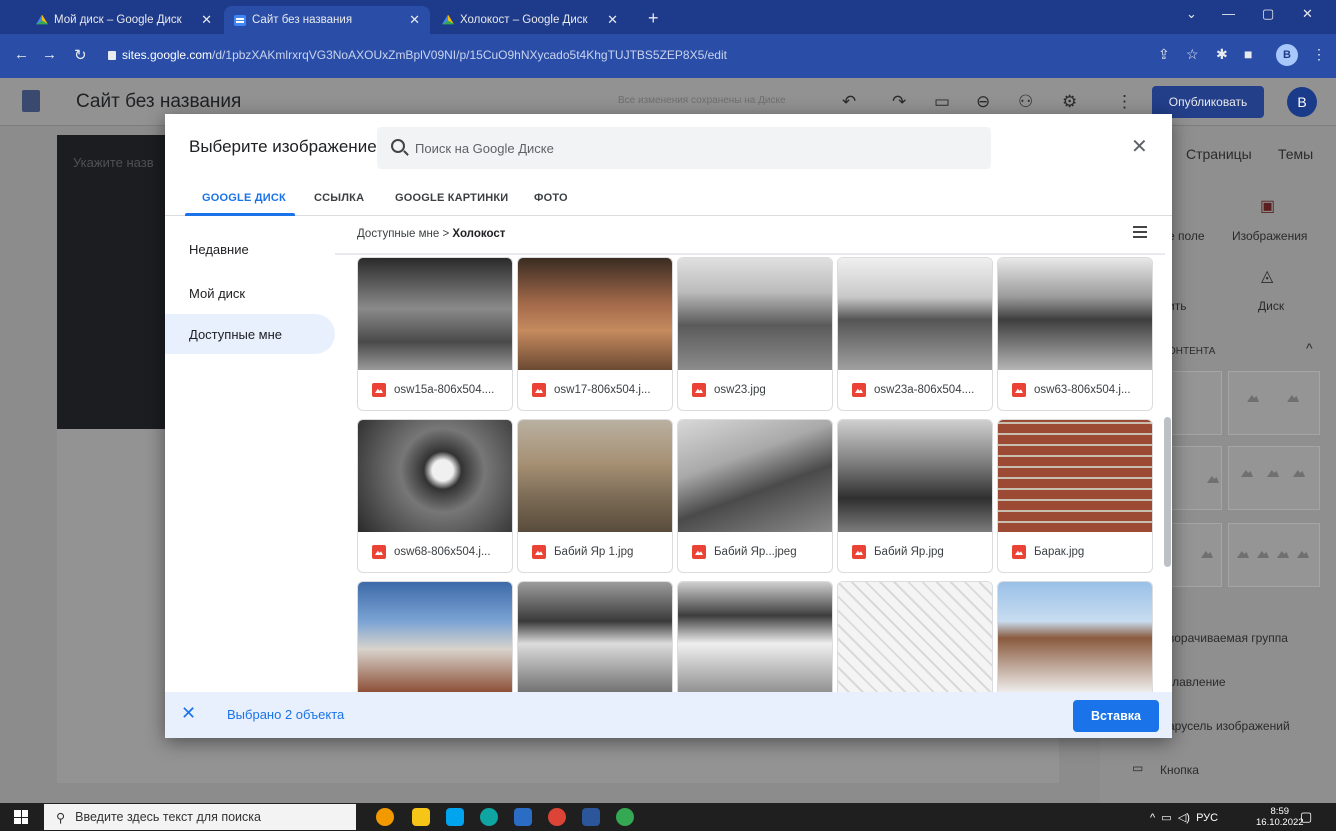 This screenshot has width=1336, height=831. What do you see at coordinates (695, 148) in the screenshot?
I see `search-input` at bounding box center [695, 148].